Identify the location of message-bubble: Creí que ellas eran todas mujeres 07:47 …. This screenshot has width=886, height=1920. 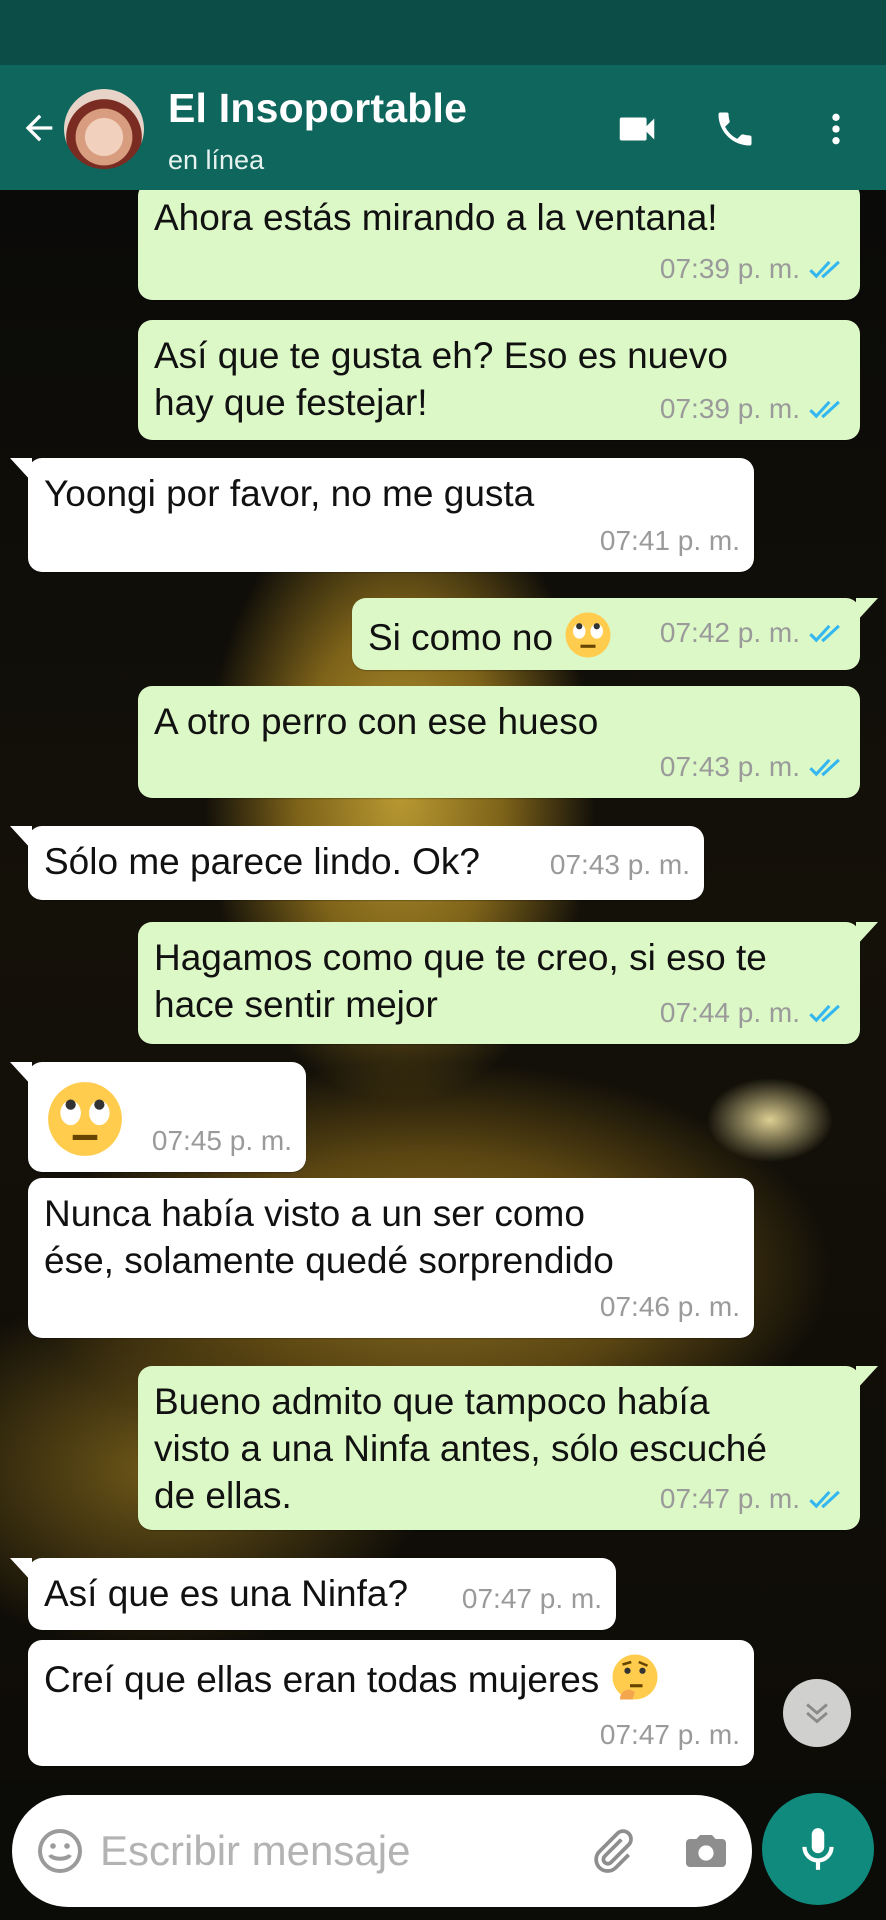
(391, 1703).